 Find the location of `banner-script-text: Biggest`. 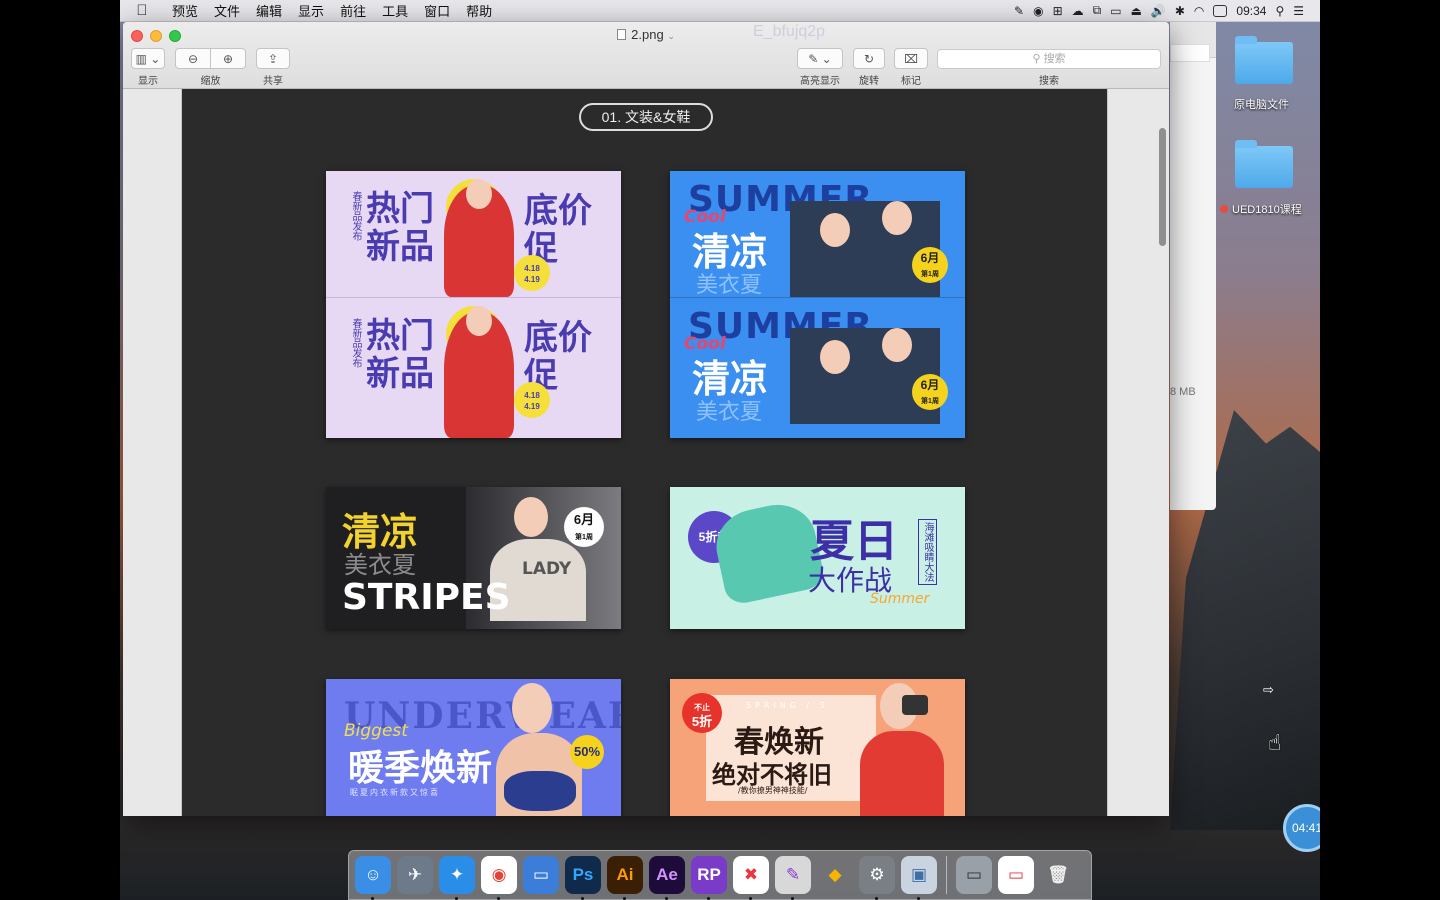

banner-script-text: Biggest is located at coordinates (376, 731).